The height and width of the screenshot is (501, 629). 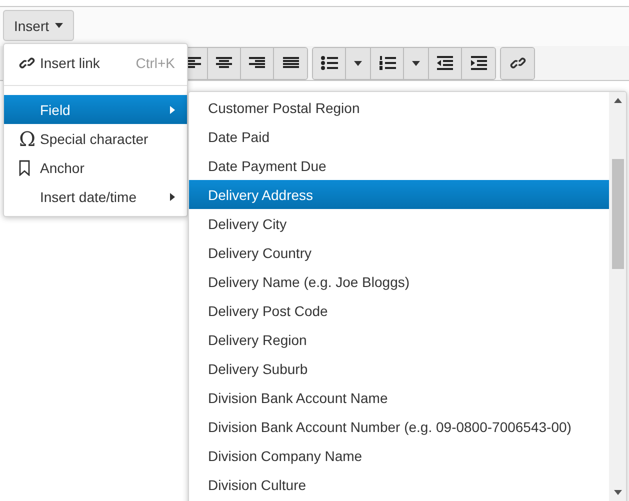 I want to click on submenu-item: Delivery City, so click(x=399, y=223).